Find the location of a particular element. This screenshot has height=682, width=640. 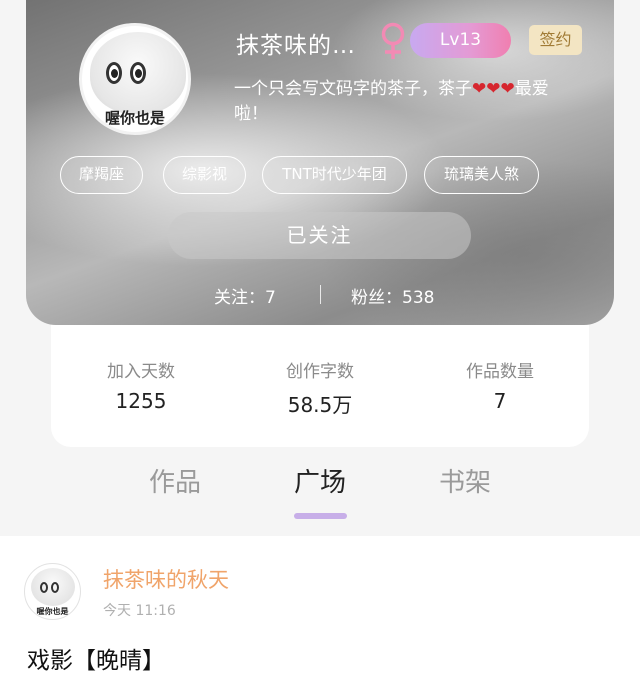

stat-value: 7 is located at coordinates (500, 401).